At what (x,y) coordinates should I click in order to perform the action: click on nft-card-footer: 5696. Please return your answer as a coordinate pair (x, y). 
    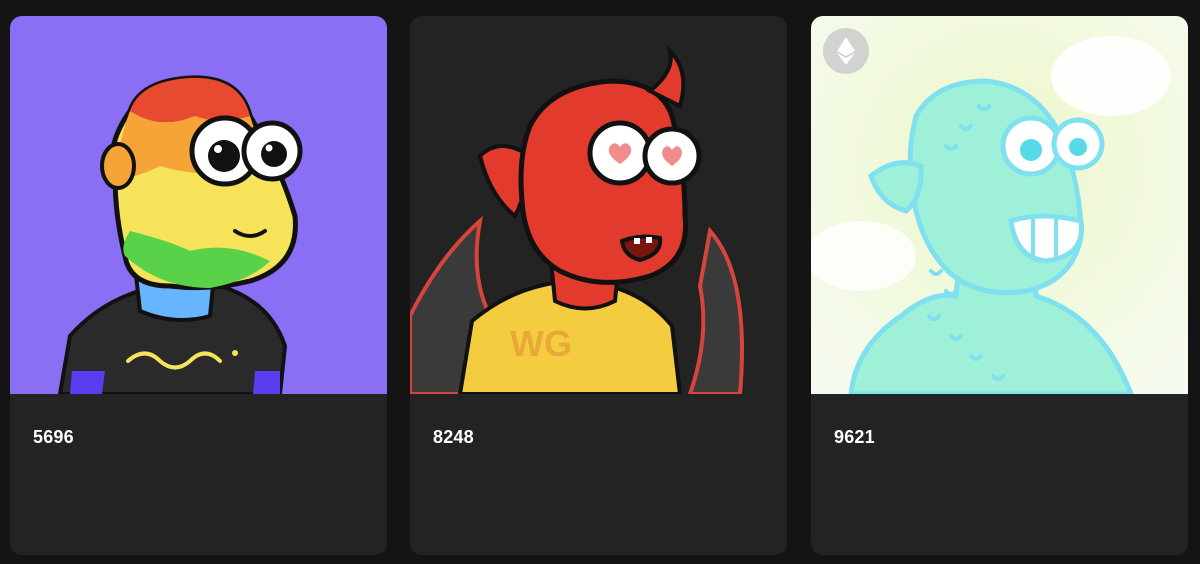
    Looking at the image, I should click on (198, 474).